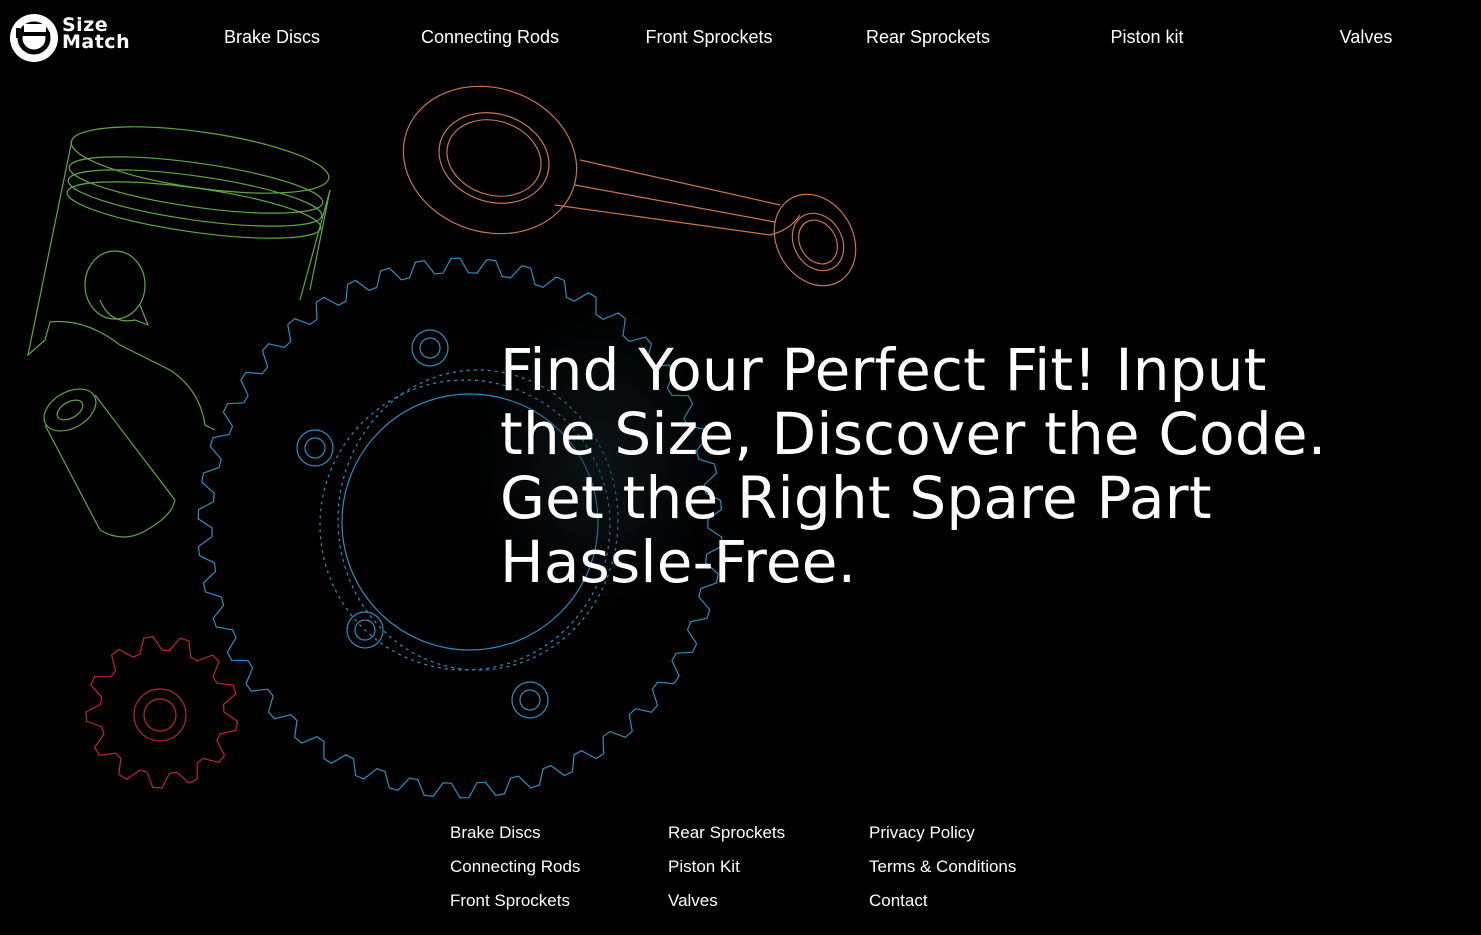  I want to click on logo-wordmark: Size Match, so click(96, 34).